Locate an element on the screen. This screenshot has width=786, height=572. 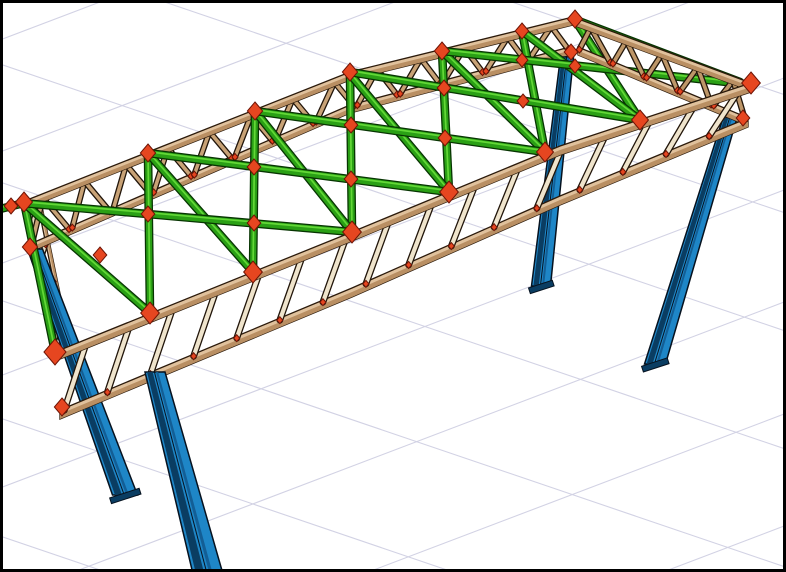
far-truss-web is located at coordinates (220, 145).